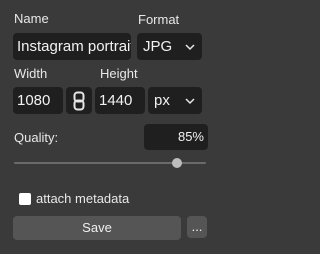 The width and height of the screenshot is (320, 254). I want to click on width-input: 1080, so click(38, 100).